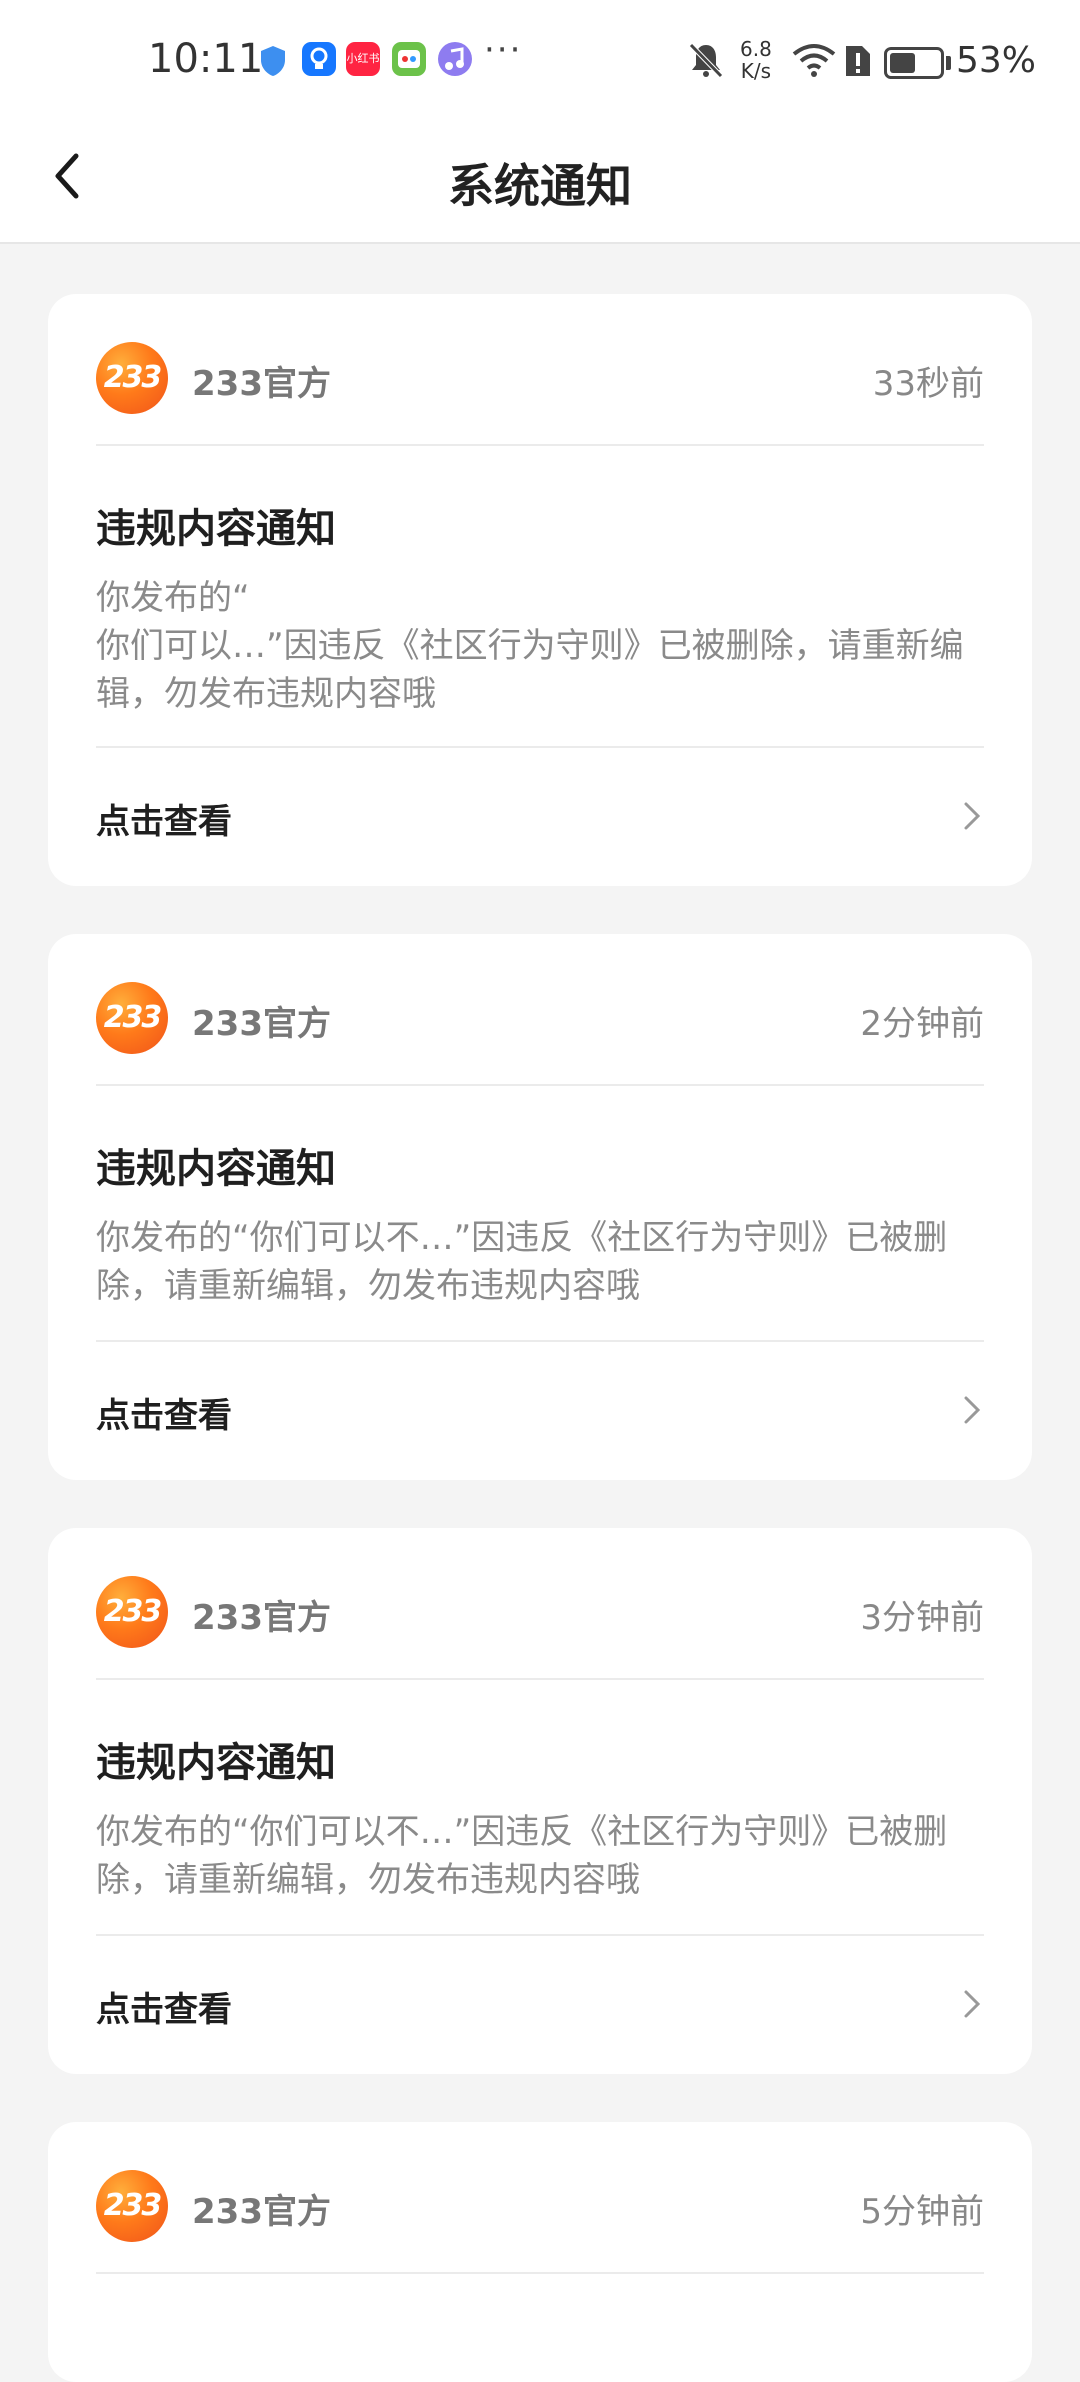  Describe the element at coordinates (455, 59) in the screenshot. I see `music-app-icon` at that location.